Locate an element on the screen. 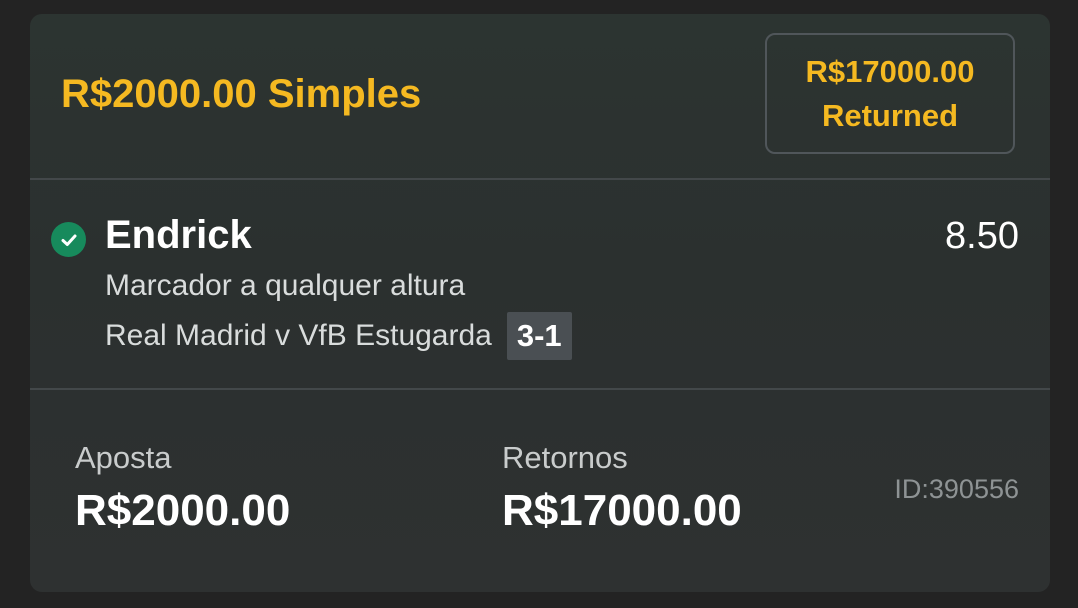 The width and height of the screenshot is (1078, 608). bet-title: R$2000.00 Simples is located at coordinates (241, 94).